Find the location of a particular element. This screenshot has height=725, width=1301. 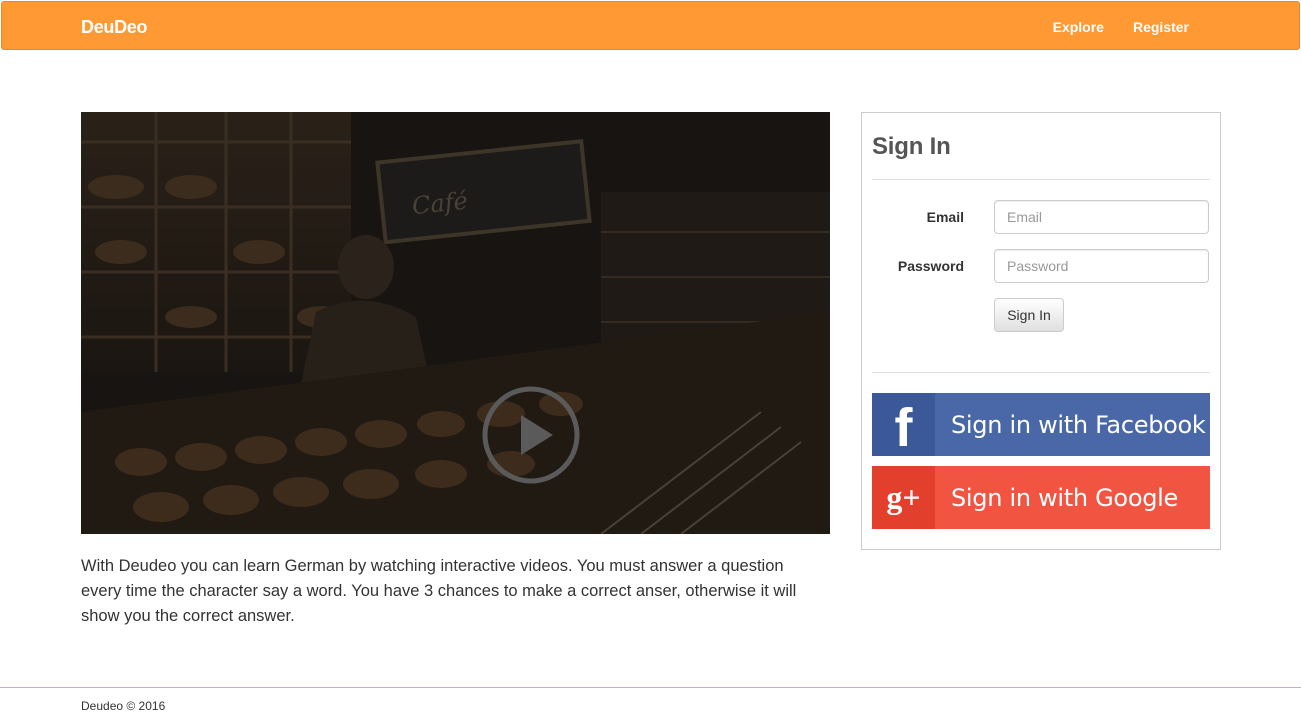

facebook-signin-button: f Sign in with Facebook is located at coordinates (1041, 425).